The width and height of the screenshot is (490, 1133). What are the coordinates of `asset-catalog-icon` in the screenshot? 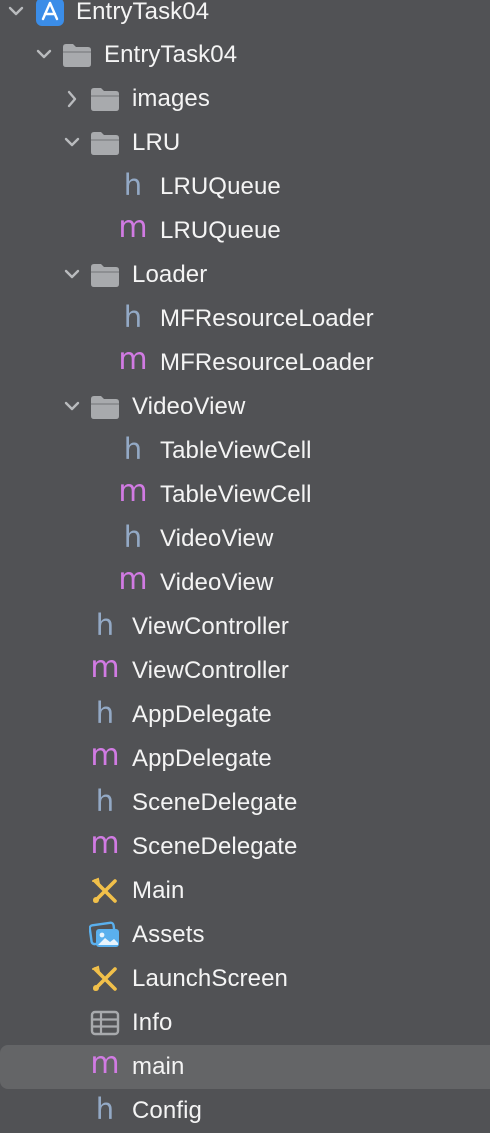 It's located at (105, 935).